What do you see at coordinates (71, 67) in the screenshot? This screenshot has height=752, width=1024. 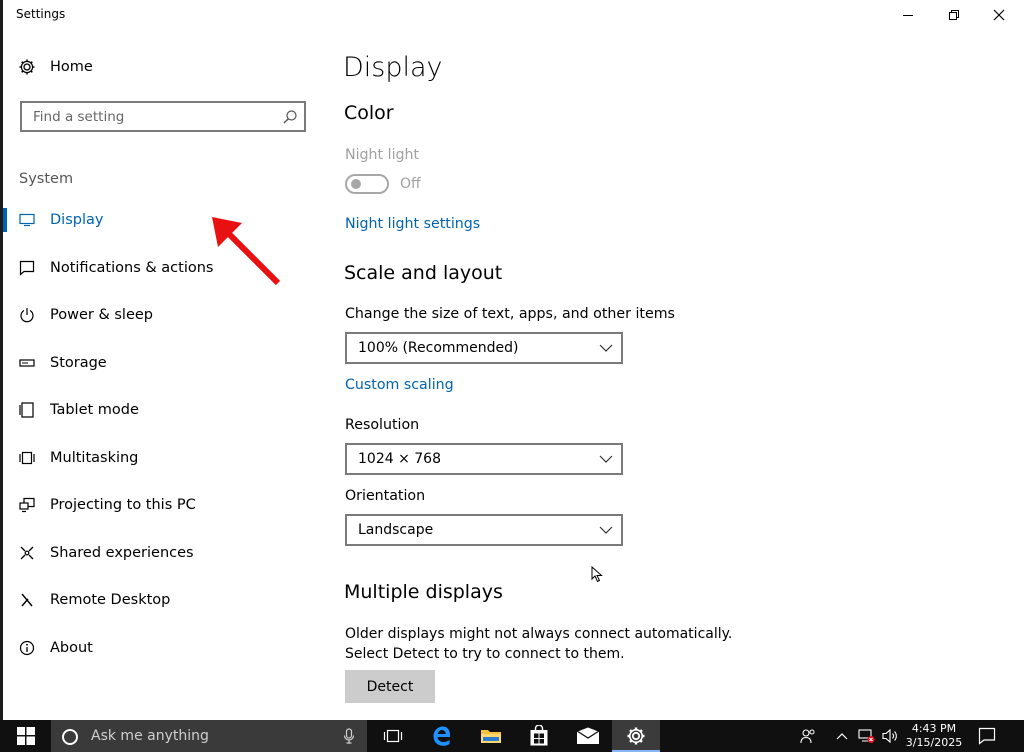 I see `home-label: Home` at bounding box center [71, 67].